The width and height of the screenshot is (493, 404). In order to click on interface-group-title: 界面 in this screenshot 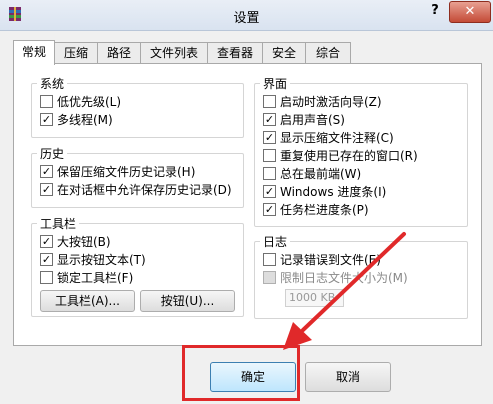, I will do `click(275, 83)`.